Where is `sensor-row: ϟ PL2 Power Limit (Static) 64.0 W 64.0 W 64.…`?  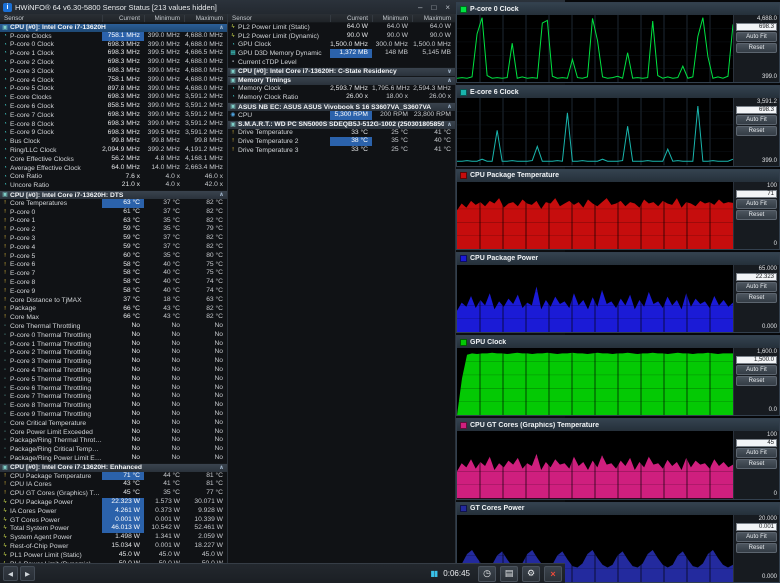
sensor-row: ϟ PL2 Power Limit (Static) 64.0 W 64.0 W 64.… is located at coordinates (341, 27).